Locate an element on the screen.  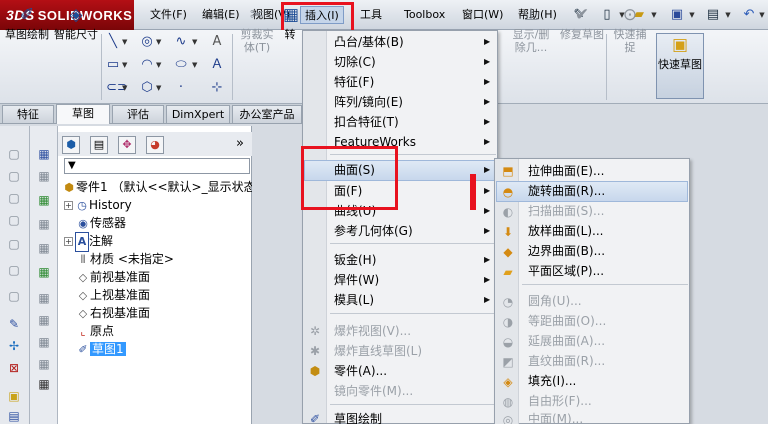
text-tool-icon: Ａ is located at coordinates (217, 65).